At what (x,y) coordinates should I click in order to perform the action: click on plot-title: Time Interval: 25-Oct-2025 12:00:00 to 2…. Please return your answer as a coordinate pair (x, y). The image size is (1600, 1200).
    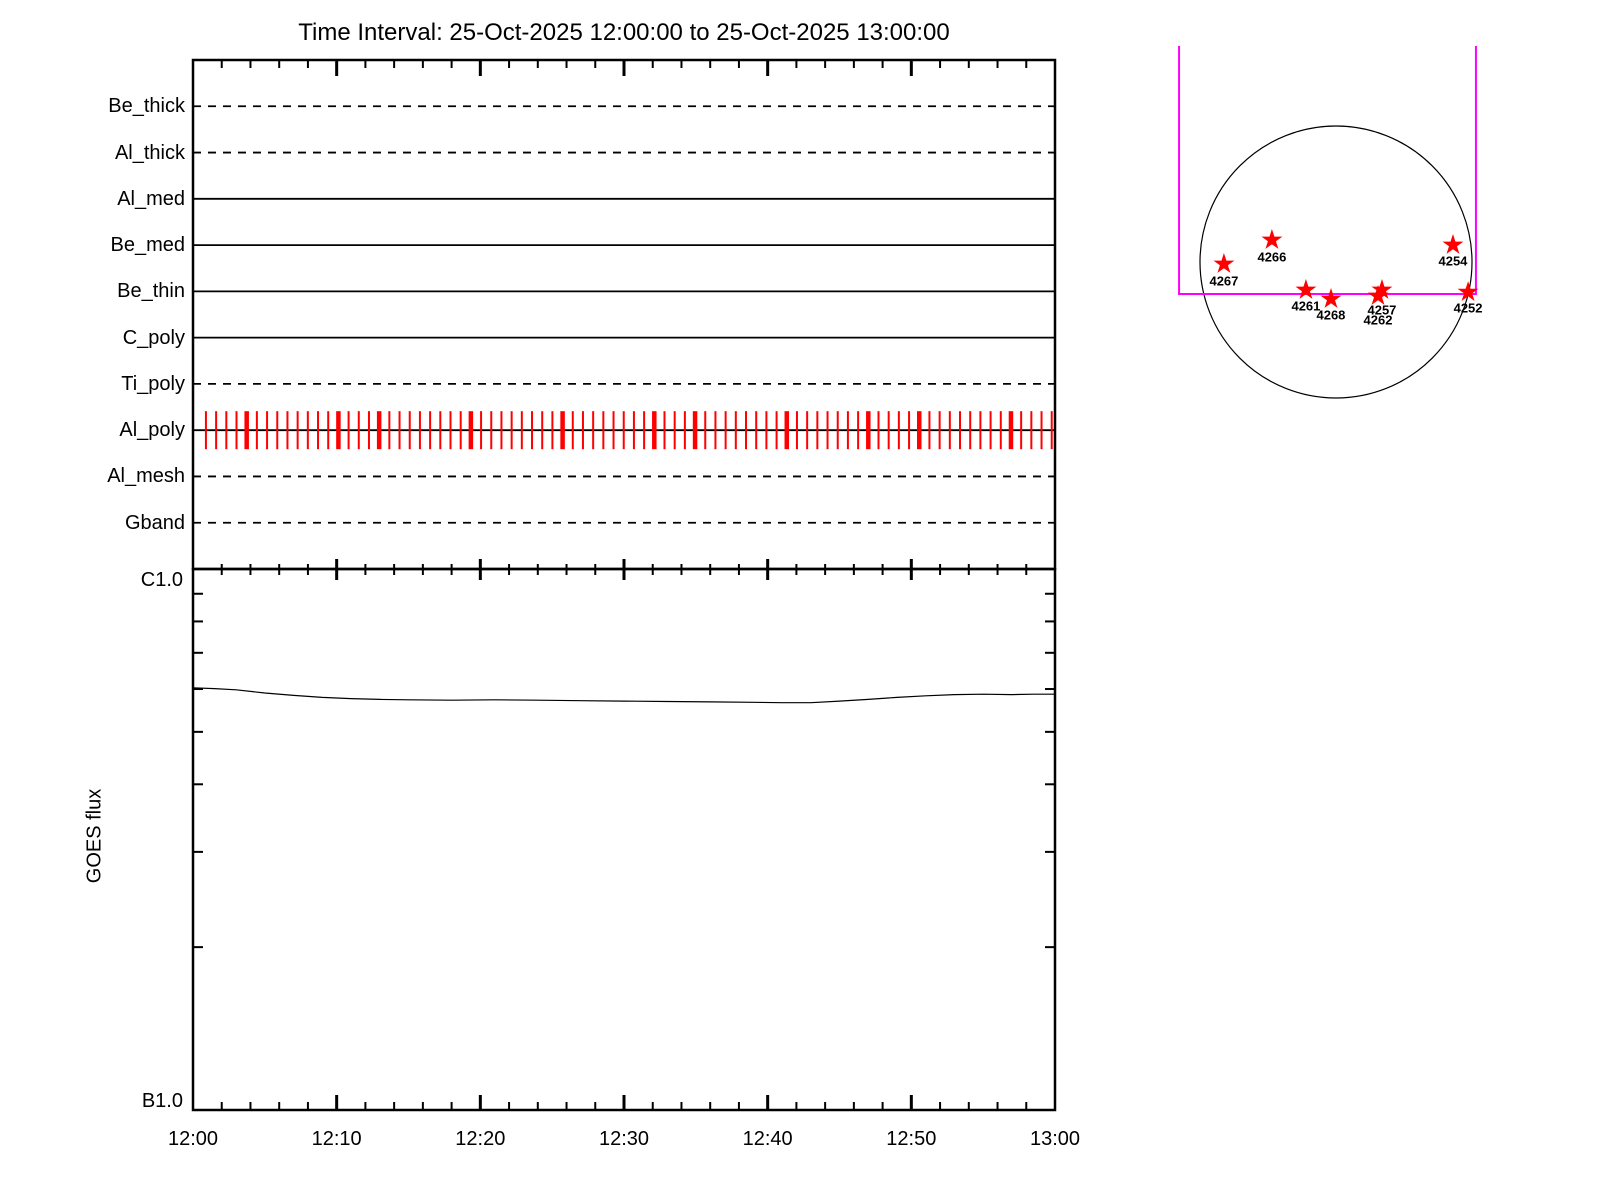
    Looking at the image, I should click on (624, 32).